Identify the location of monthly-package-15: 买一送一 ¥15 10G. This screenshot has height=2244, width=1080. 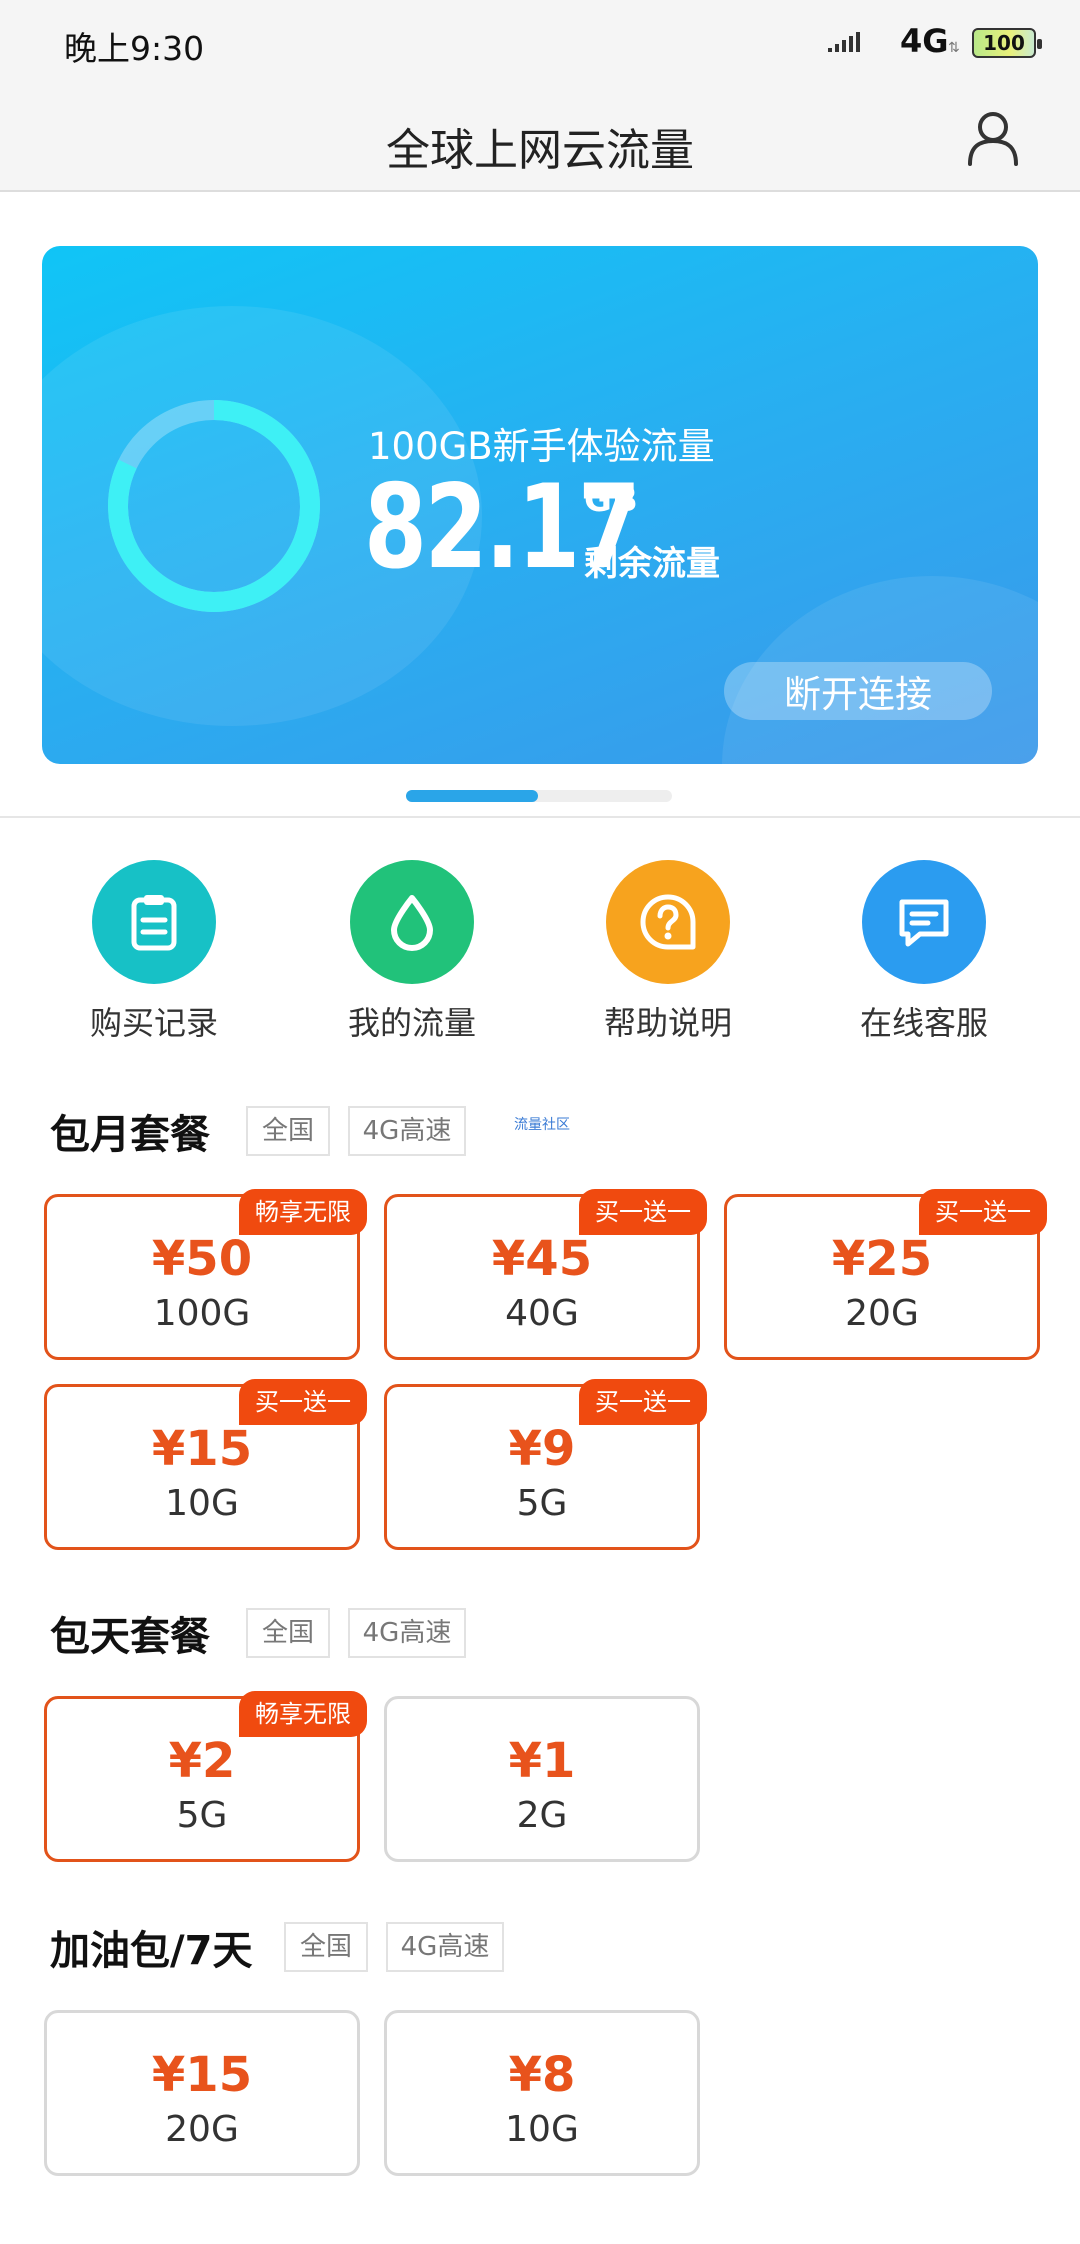
(205, 1464).